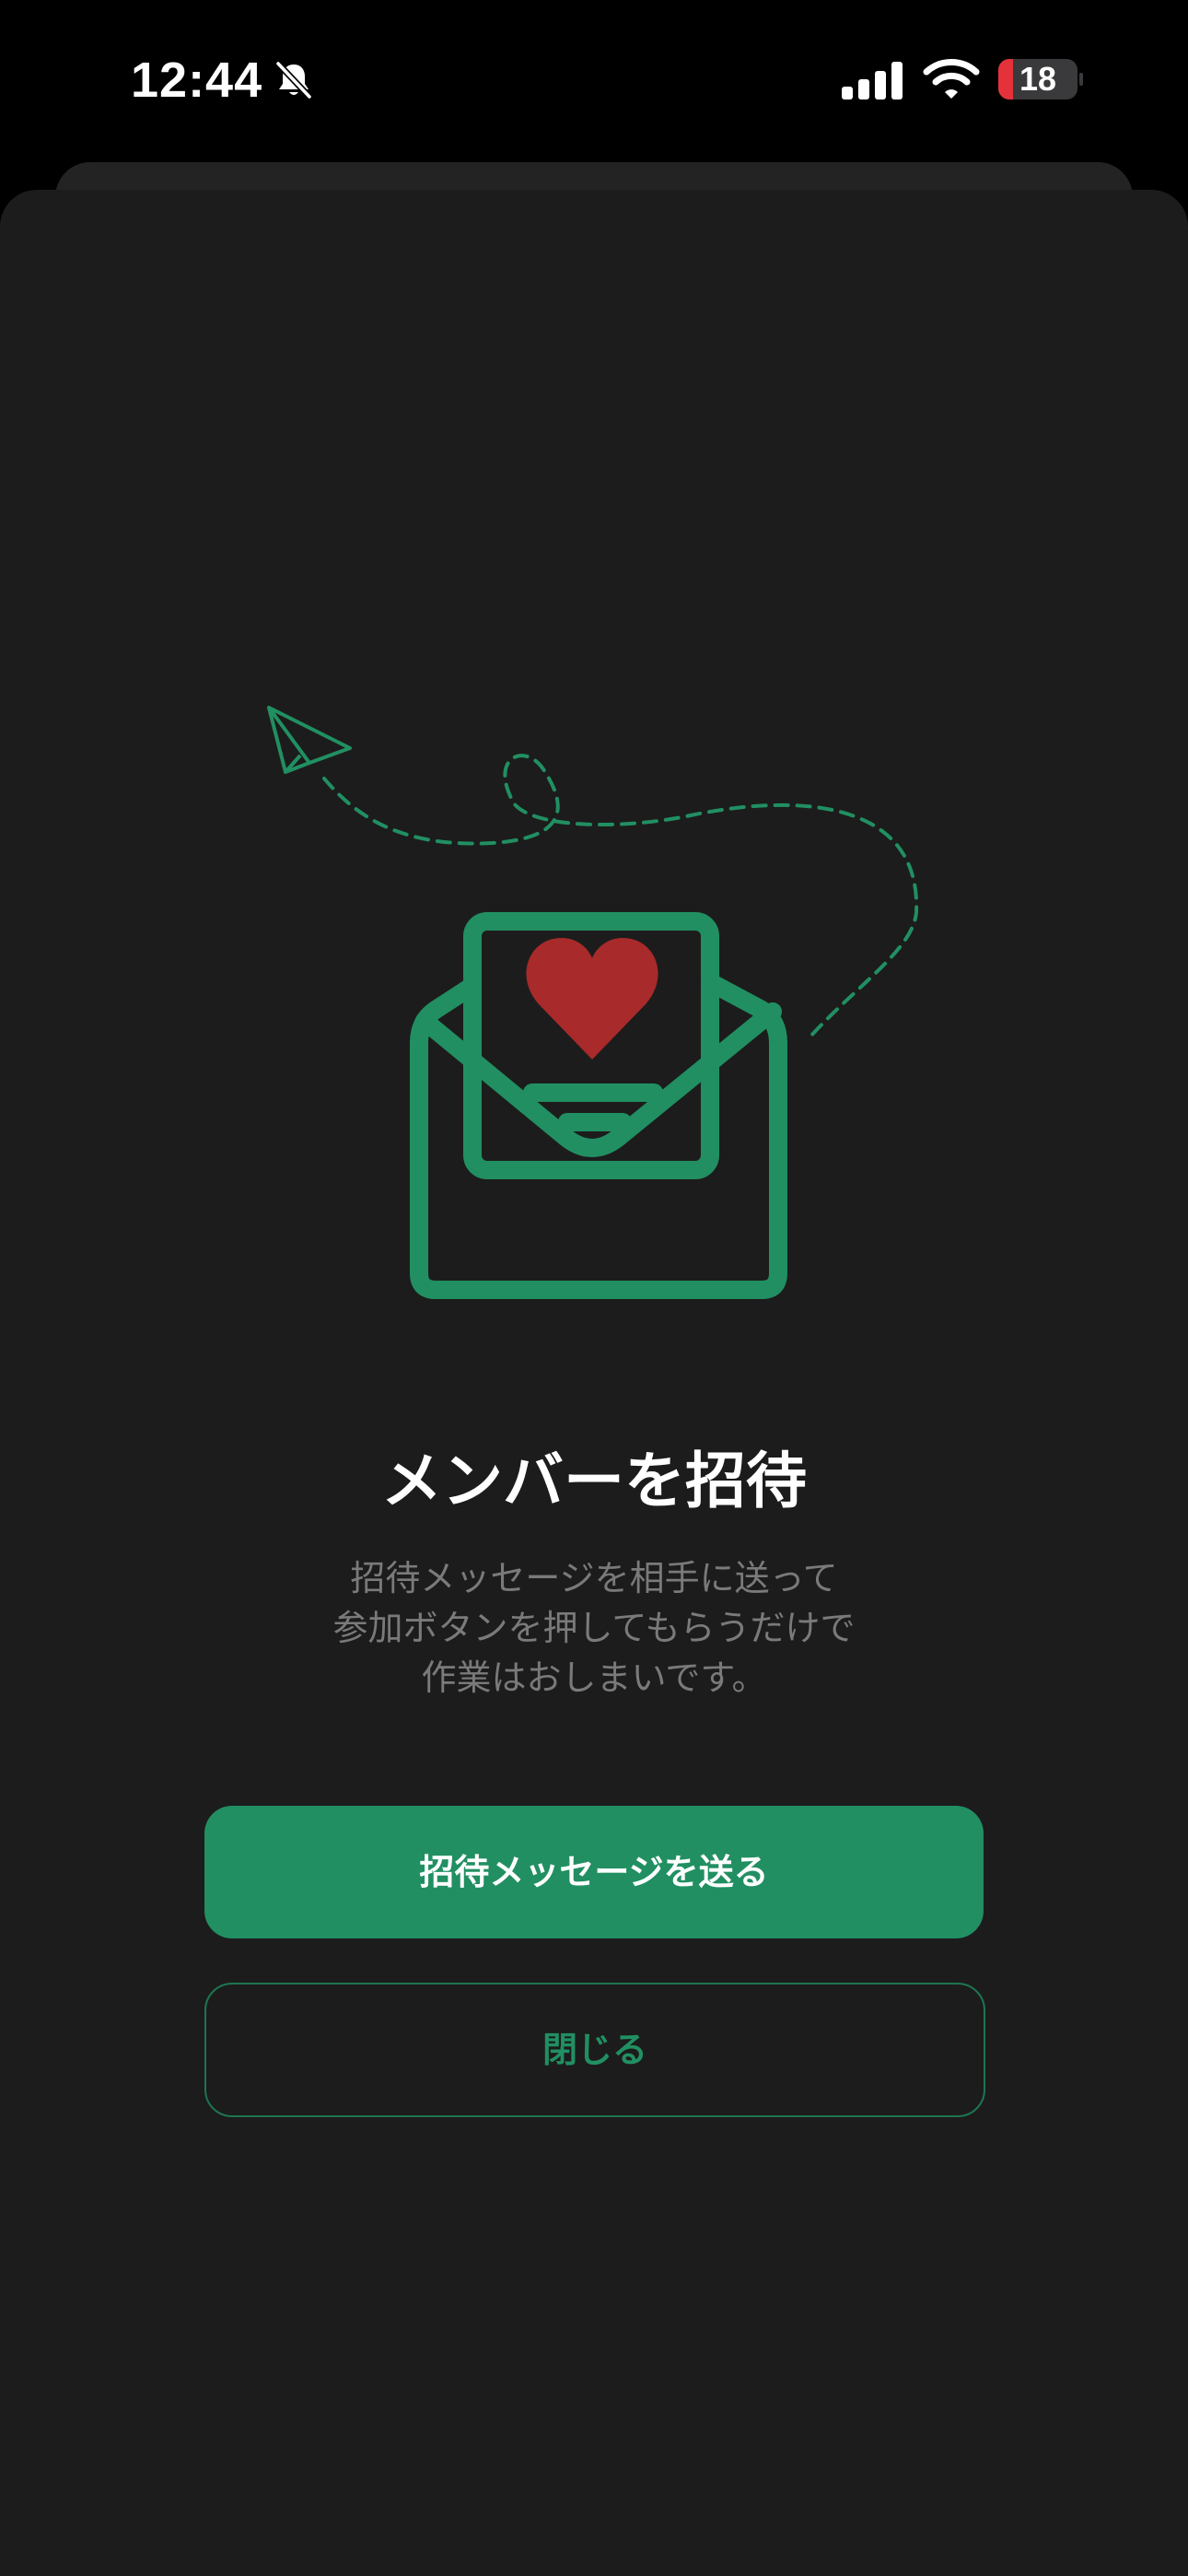 The height and width of the screenshot is (2576, 1188). Describe the element at coordinates (594, 1872) in the screenshot. I see `send-invite-button: 招待メッセージを送る` at that location.